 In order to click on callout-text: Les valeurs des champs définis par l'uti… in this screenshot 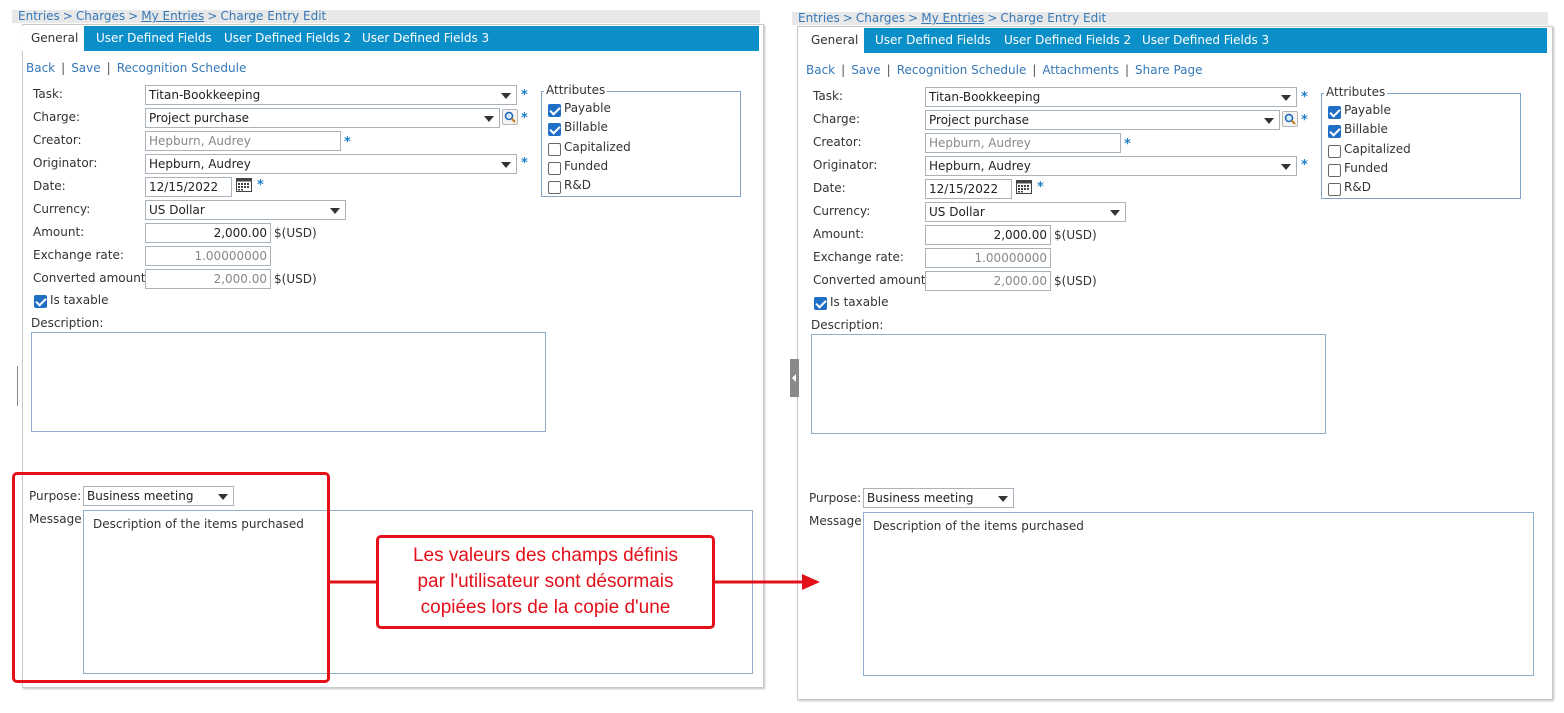, I will do `click(545, 582)`.